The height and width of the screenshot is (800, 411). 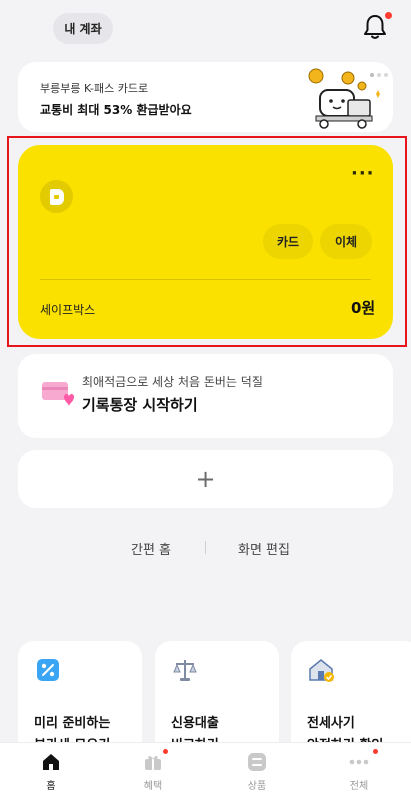 What do you see at coordinates (116, 110) in the screenshot?
I see `promo-title: 교통비 최대 53% 환급받아요` at bounding box center [116, 110].